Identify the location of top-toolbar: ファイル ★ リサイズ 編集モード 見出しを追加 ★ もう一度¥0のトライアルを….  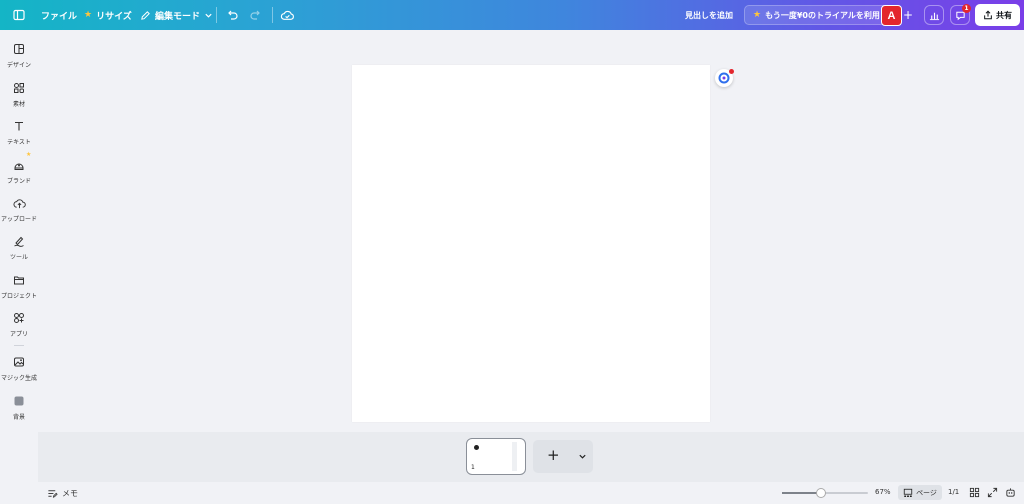
(512, 15).